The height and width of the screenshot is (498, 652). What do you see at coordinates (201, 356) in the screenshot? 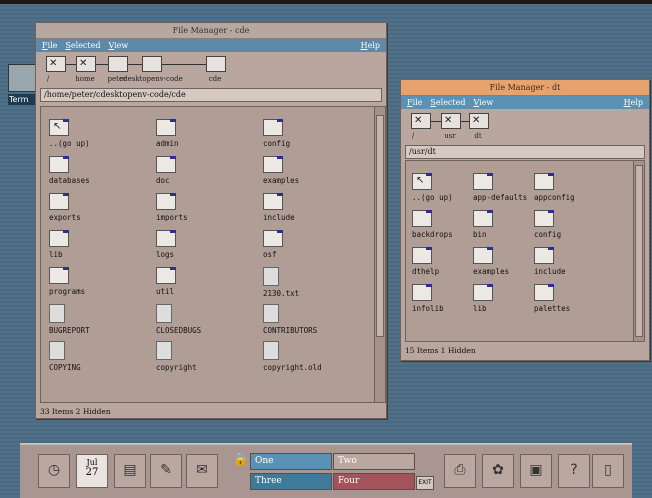
I see `file-item: copyright` at bounding box center [201, 356].